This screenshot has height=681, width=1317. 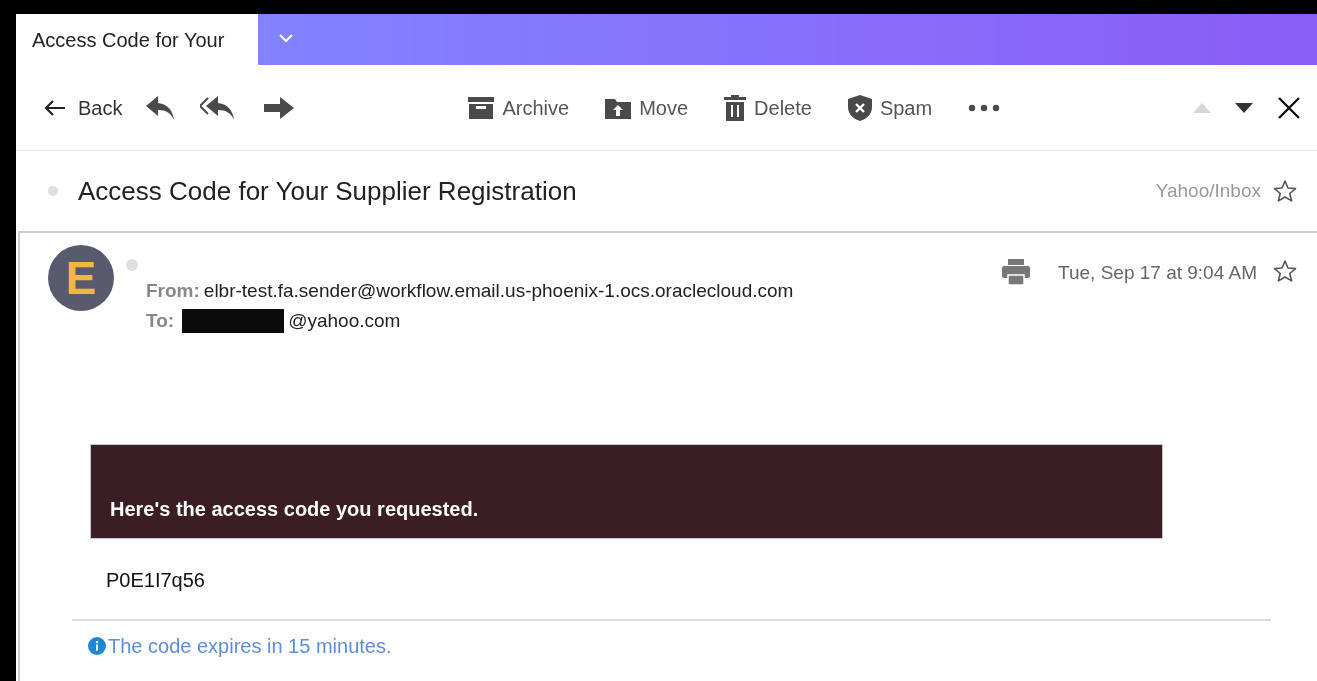 What do you see at coordinates (984, 107) in the screenshot?
I see `more-icon` at bounding box center [984, 107].